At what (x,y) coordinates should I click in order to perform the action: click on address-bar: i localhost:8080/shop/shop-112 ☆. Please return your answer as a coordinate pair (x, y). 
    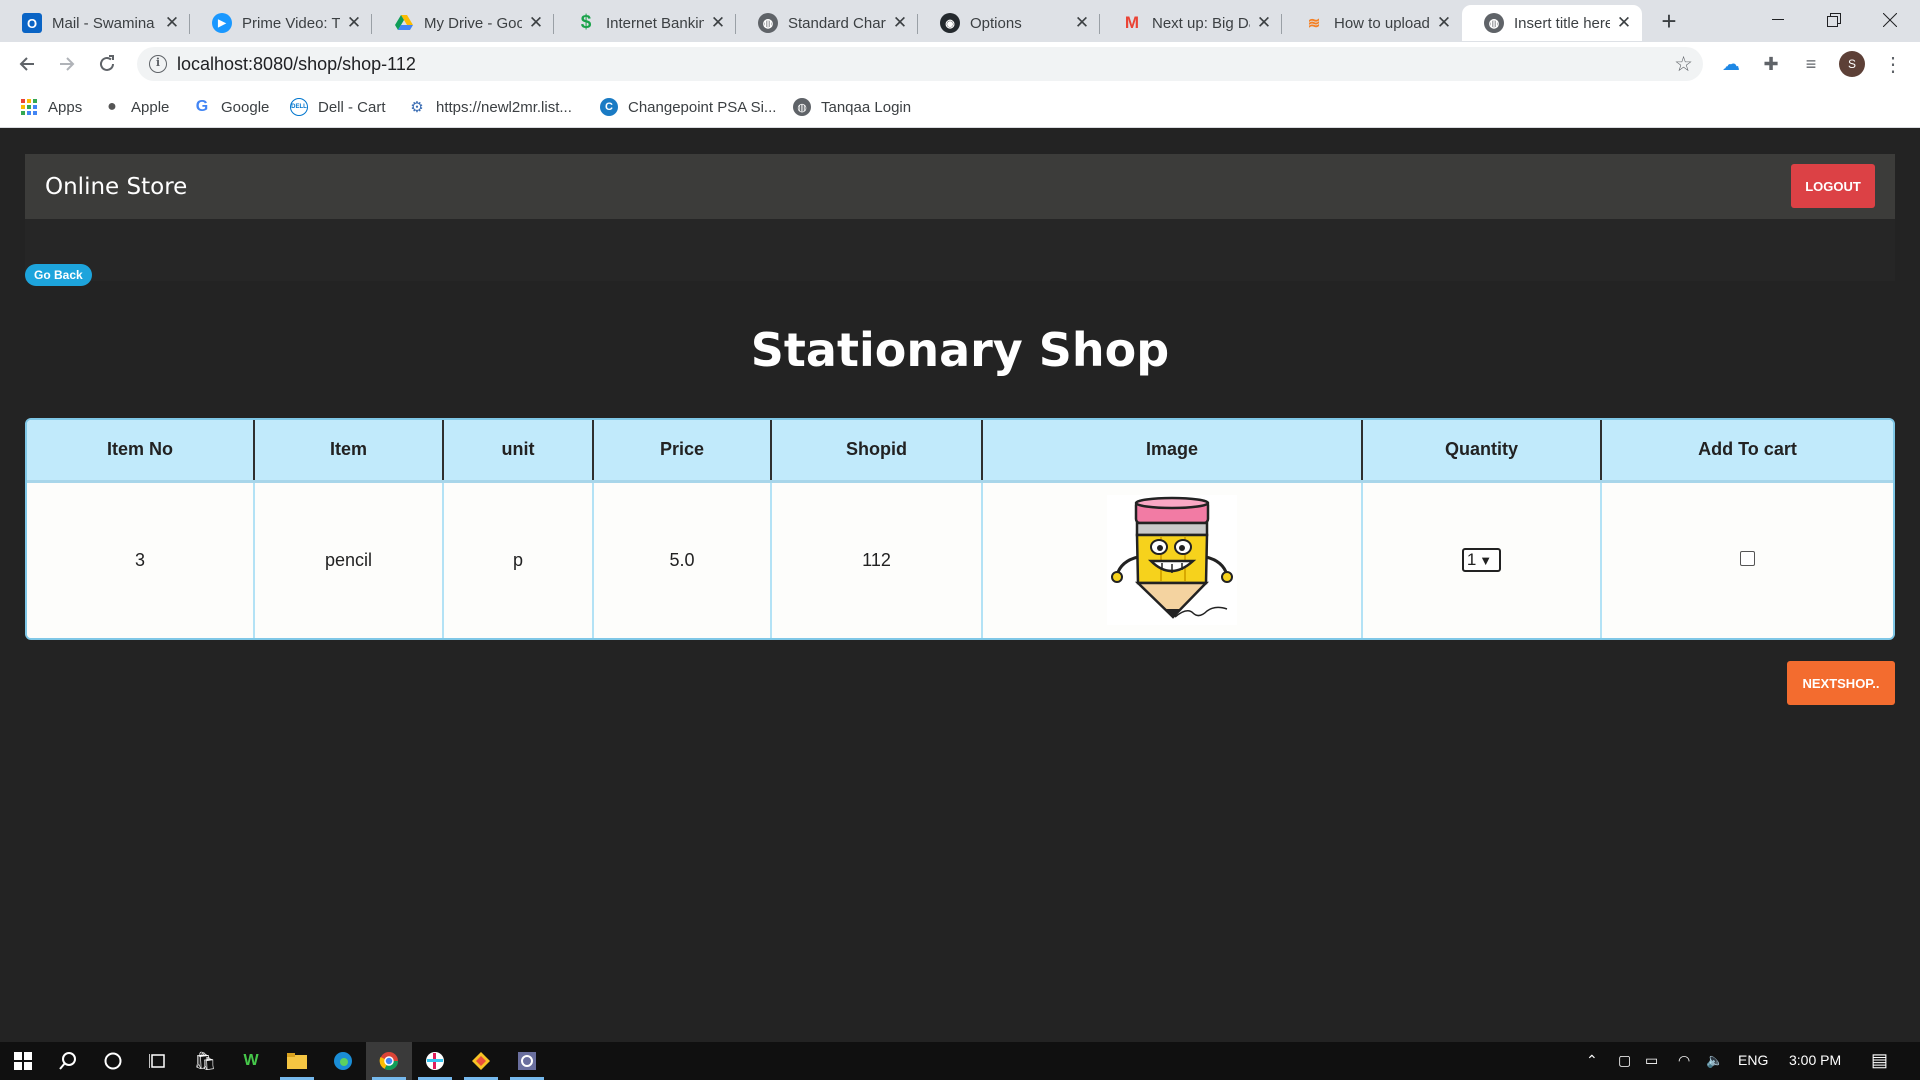
    Looking at the image, I should click on (920, 64).